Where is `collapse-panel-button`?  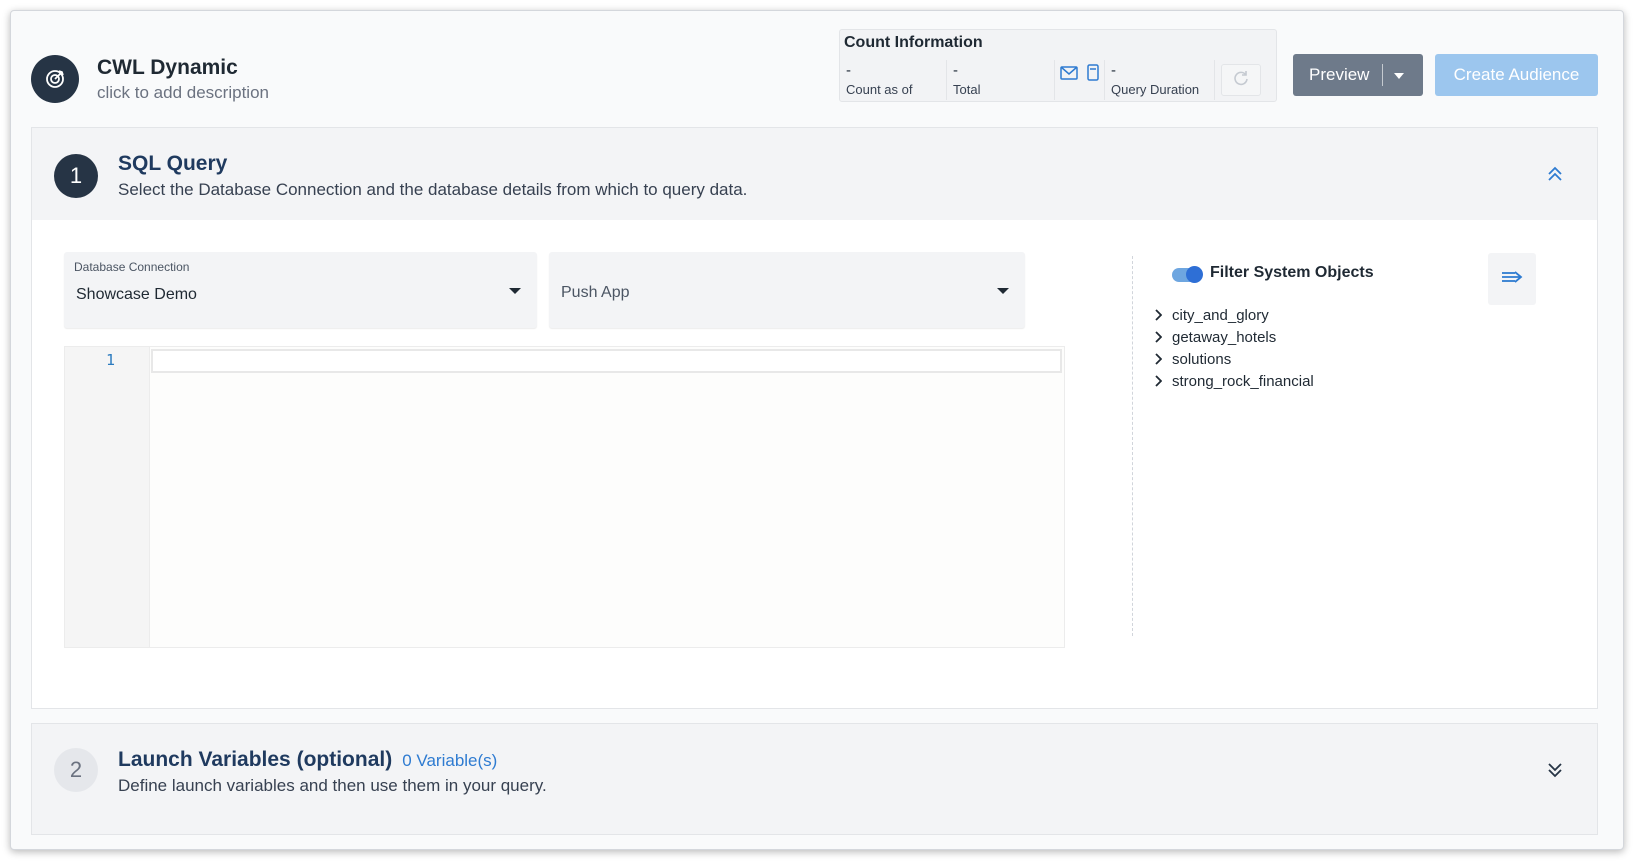
collapse-panel-button is located at coordinates (1512, 279).